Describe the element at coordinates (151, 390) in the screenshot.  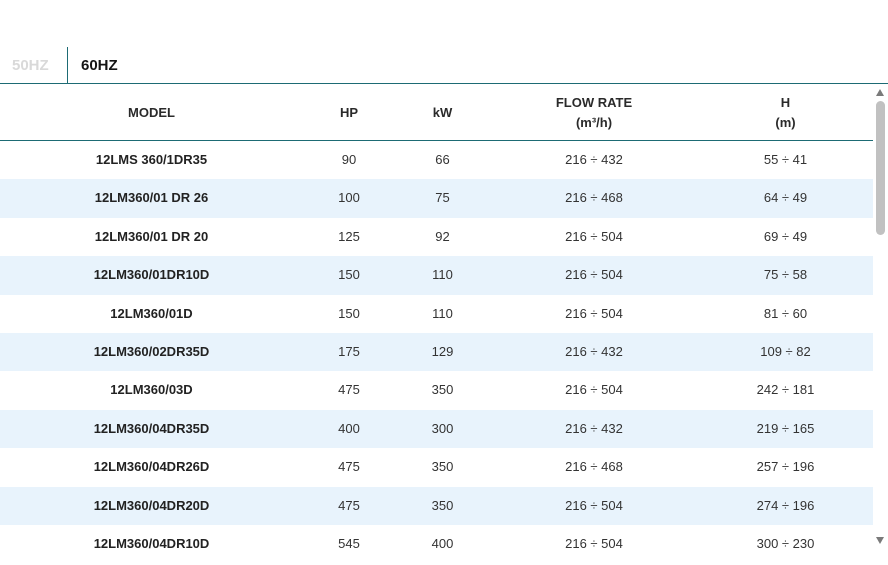
I see `cell-model: 12LM360/03D` at that location.